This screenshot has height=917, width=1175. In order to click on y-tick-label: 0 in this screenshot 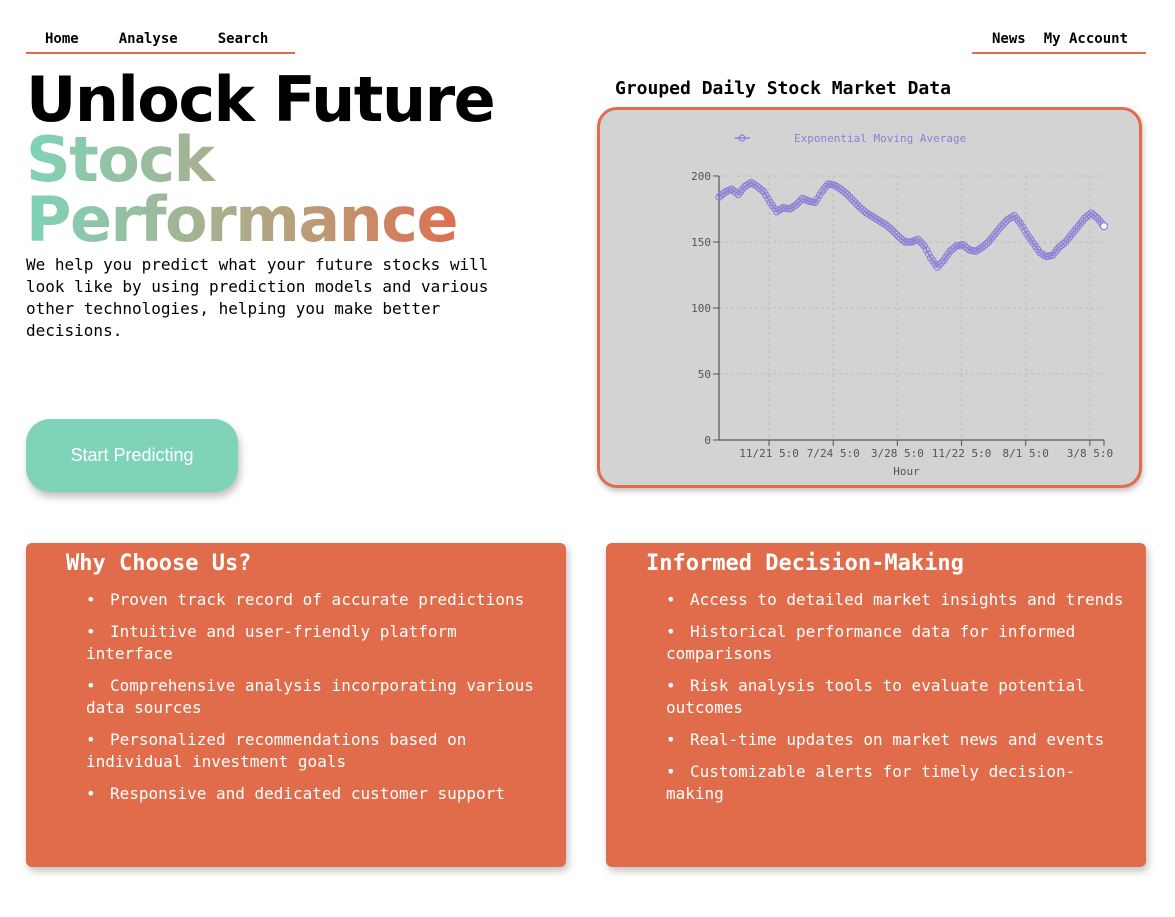, I will do `click(707, 440)`.